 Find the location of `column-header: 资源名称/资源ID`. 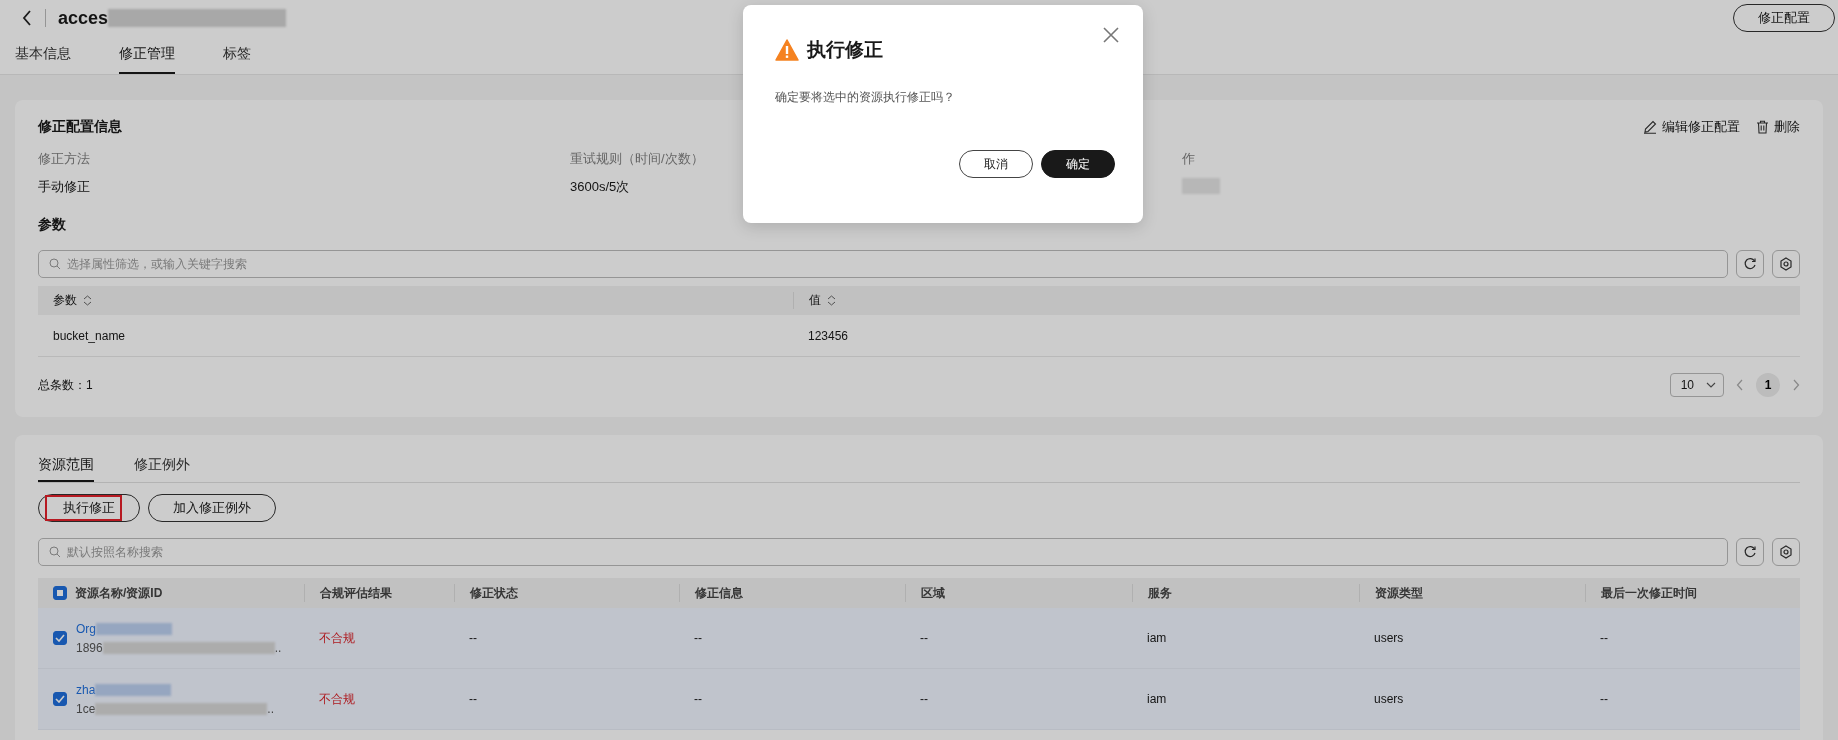

column-header: 资源名称/资源ID is located at coordinates (119, 593).